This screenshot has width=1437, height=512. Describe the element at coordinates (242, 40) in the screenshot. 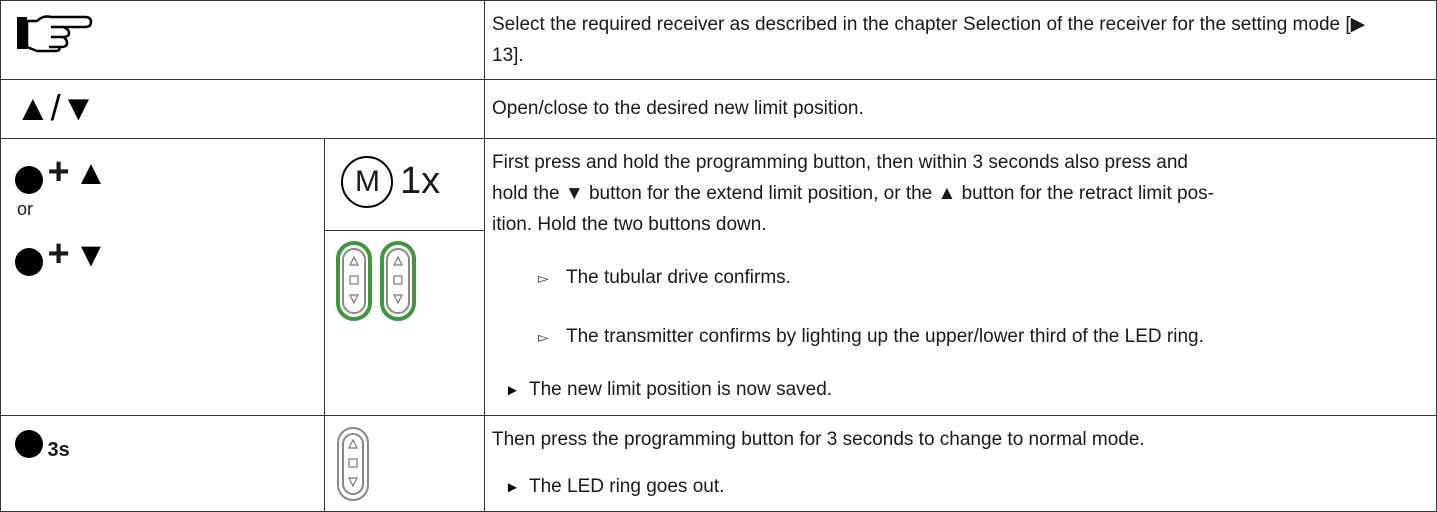

I see `row-1-symbol-cell` at that location.